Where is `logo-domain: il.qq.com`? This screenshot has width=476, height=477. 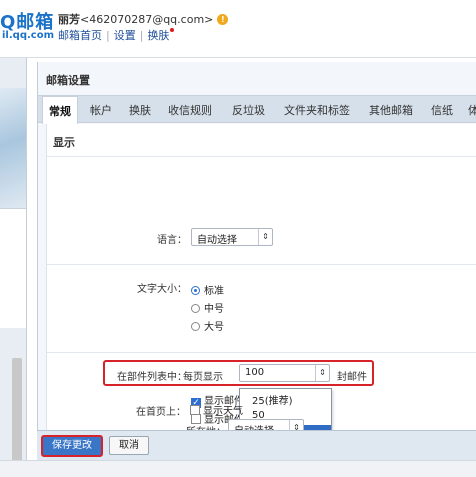
logo-domain: il.qq.com is located at coordinates (28, 35).